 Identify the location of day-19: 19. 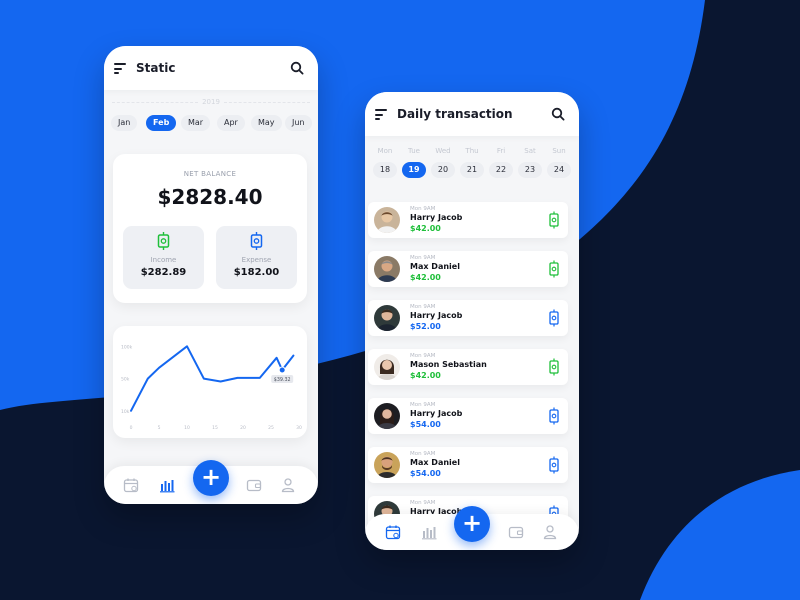
(414, 170).